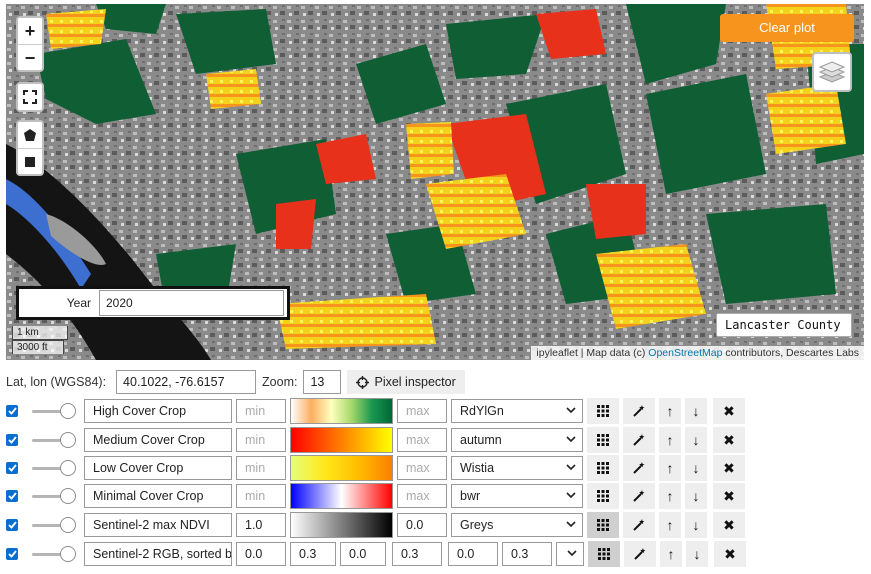 The width and height of the screenshot is (871, 574). Describe the element at coordinates (517, 440) in the screenshot. I see `colormap-select: autumn` at that location.